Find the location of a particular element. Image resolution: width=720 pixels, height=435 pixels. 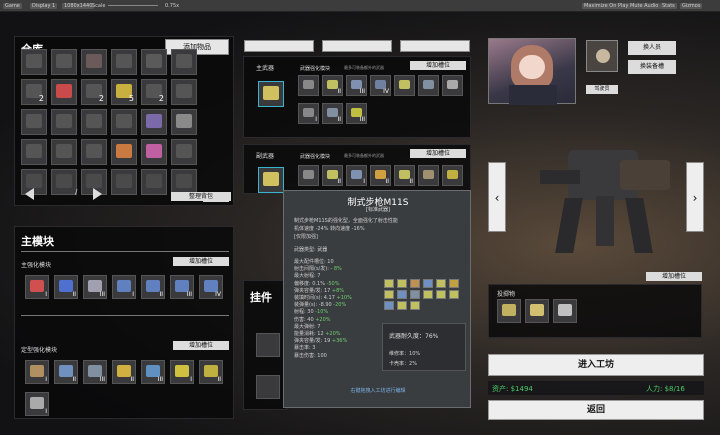

display-select: Display 1 is located at coordinates (44, 6).